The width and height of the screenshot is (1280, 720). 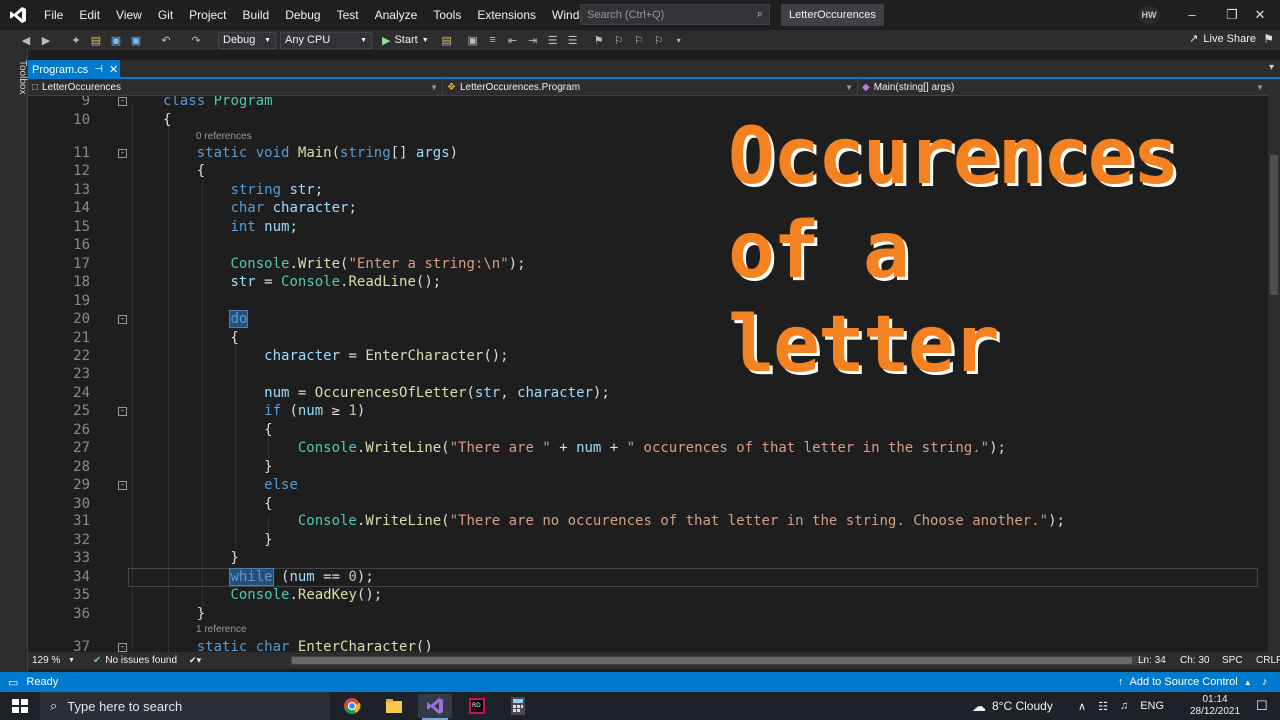 What do you see at coordinates (1215, 706) in the screenshot?
I see `clock: 01:14 28/12/2021` at bounding box center [1215, 706].